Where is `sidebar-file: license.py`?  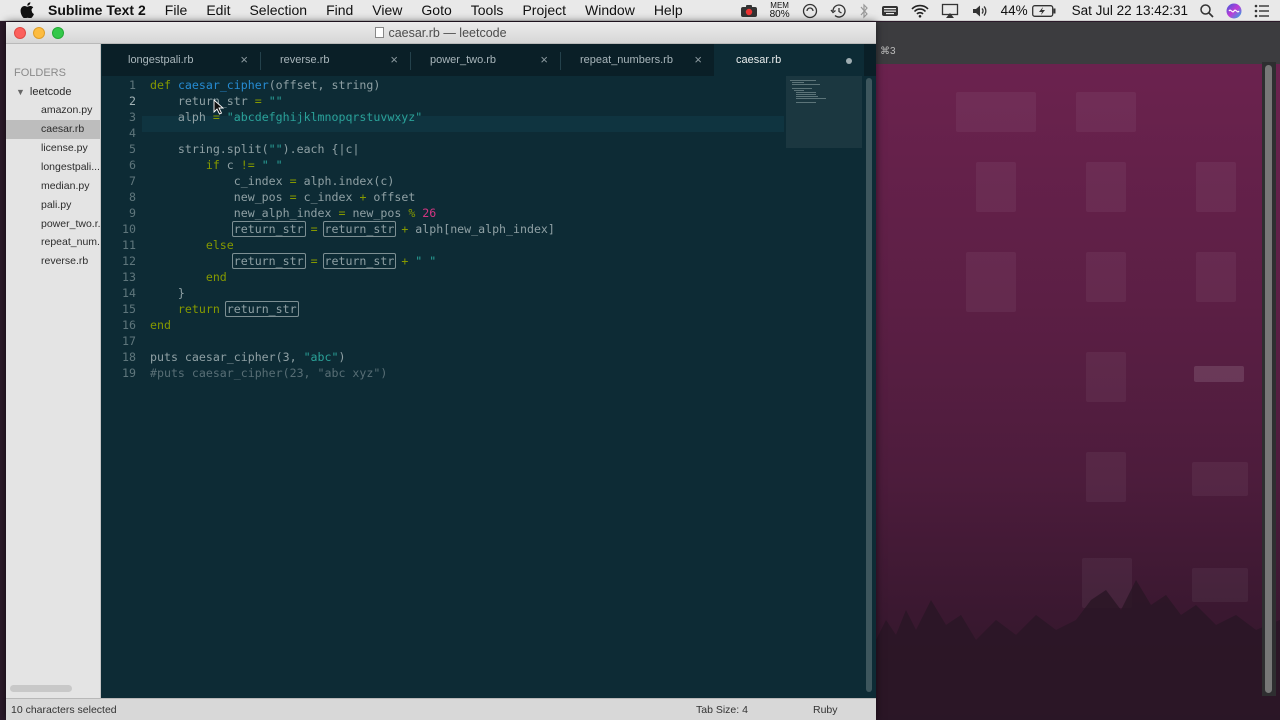
sidebar-file: license.py is located at coordinates (53, 148).